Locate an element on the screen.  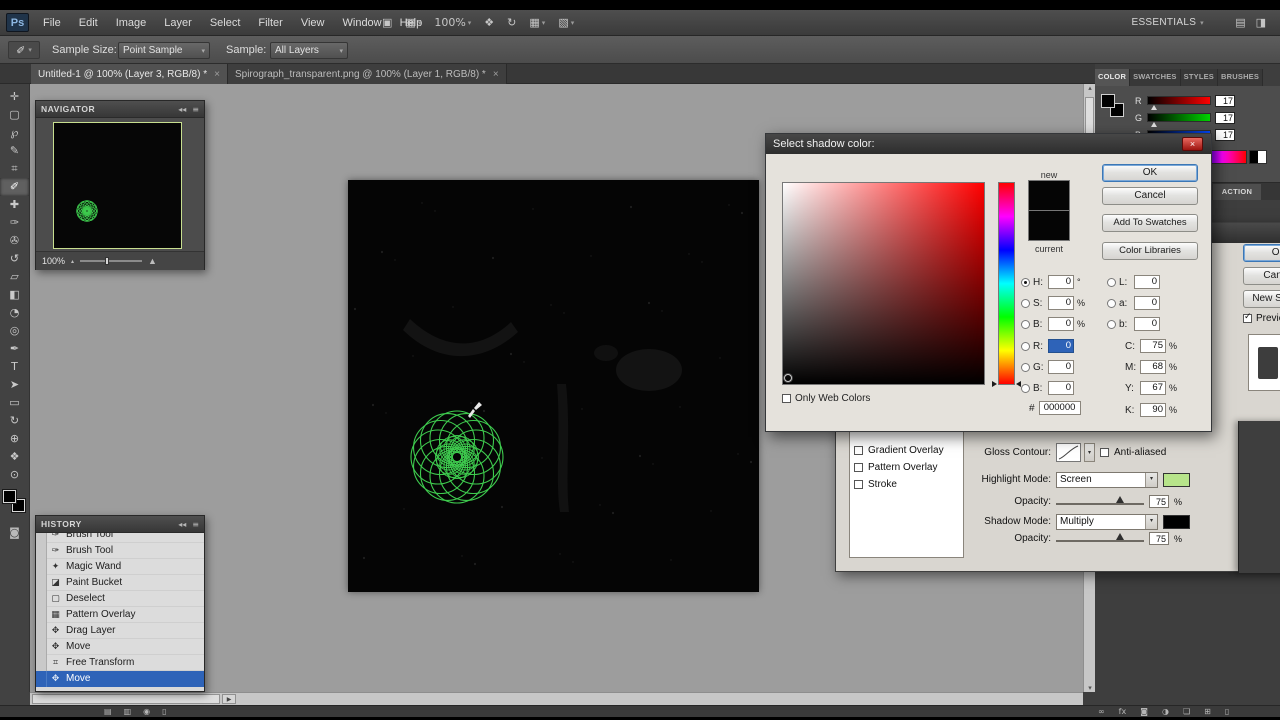
history-item: ✑ Brush Tool is located at coordinates (120, 550).